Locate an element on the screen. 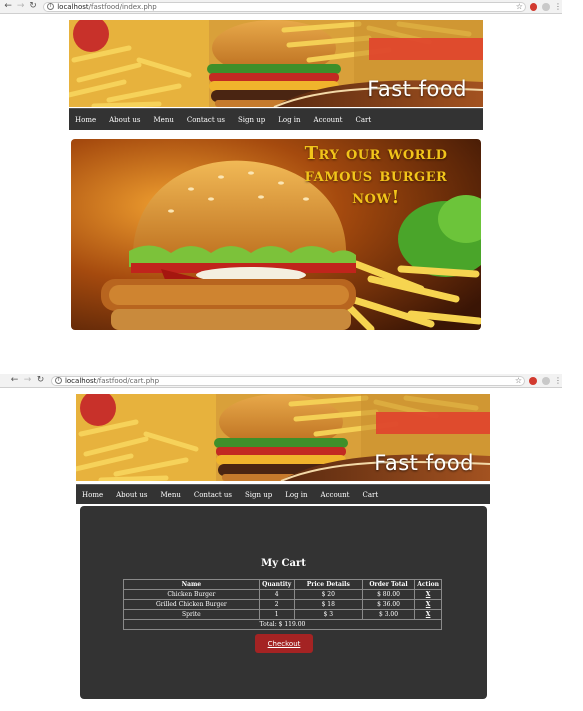 Image resolution: width=583 pixels, height=711 pixels. header-banner: Fast food is located at coordinates (276, 63).